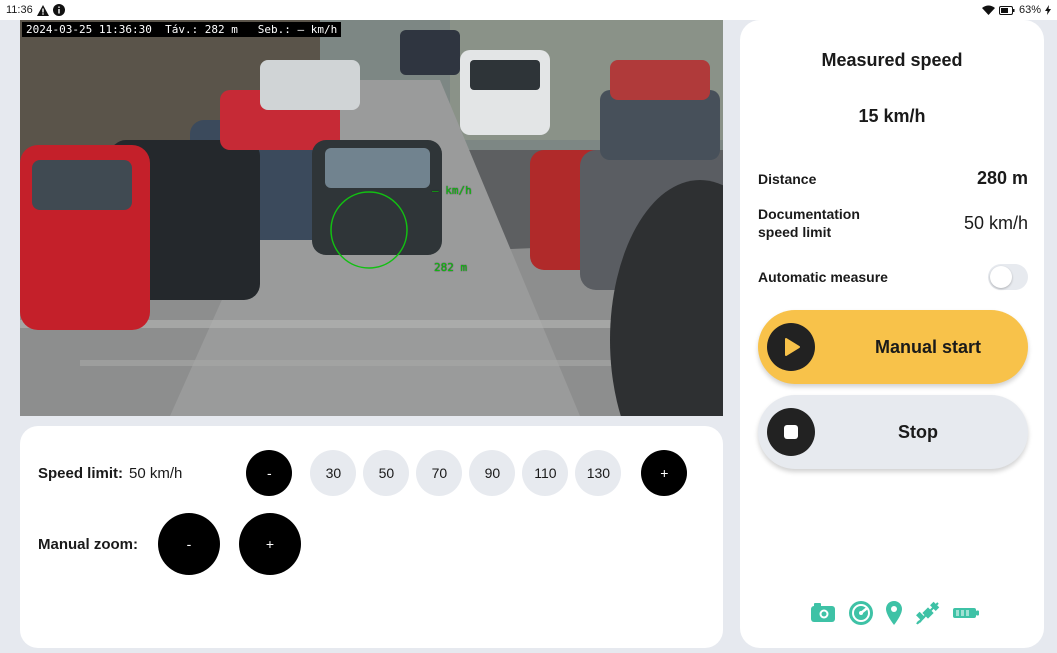 This screenshot has height=653, width=1057. I want to click on info-icon, so click(58, 10).